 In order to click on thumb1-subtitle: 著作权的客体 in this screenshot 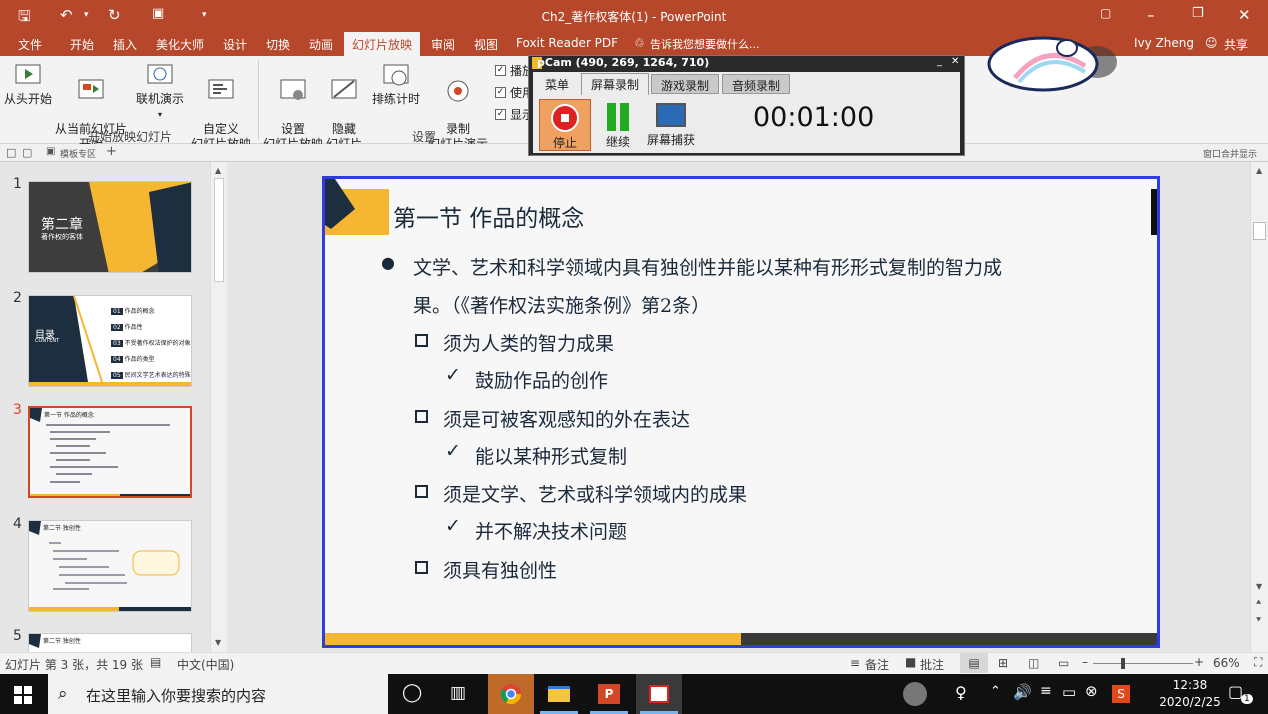, I will do `click(62, 237)`.